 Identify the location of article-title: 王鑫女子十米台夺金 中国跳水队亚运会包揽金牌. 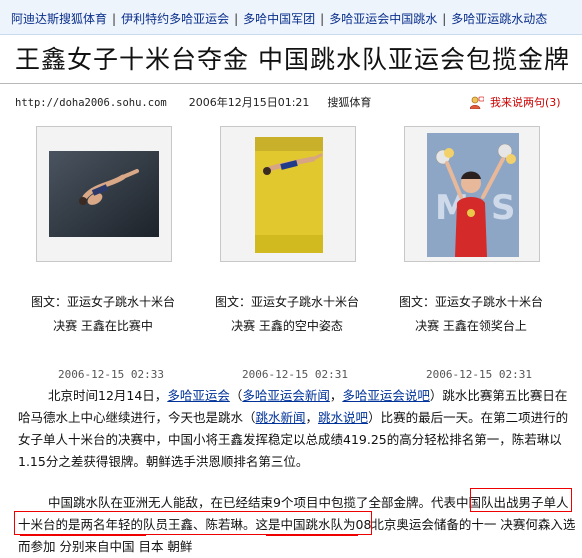
(292, 59).